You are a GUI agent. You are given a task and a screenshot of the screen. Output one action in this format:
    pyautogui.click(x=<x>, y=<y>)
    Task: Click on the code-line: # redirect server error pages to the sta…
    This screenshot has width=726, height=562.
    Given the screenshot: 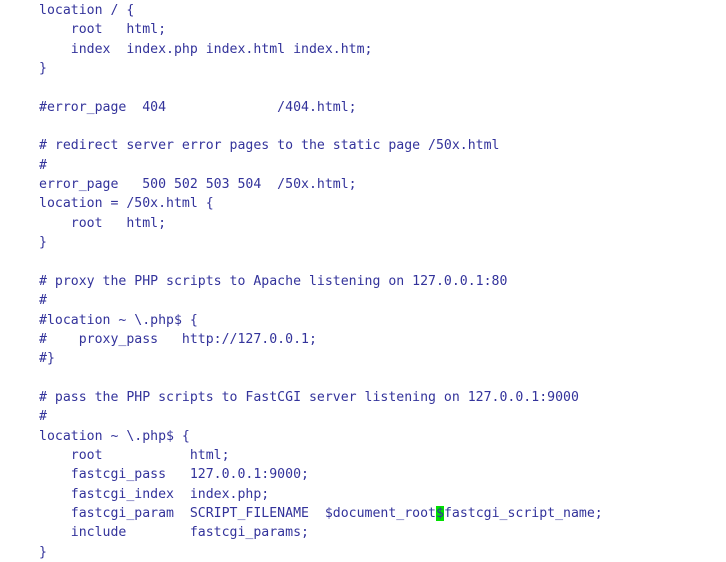 What is the action you would take?
    pyautogui.click(x=321, y=145)
    